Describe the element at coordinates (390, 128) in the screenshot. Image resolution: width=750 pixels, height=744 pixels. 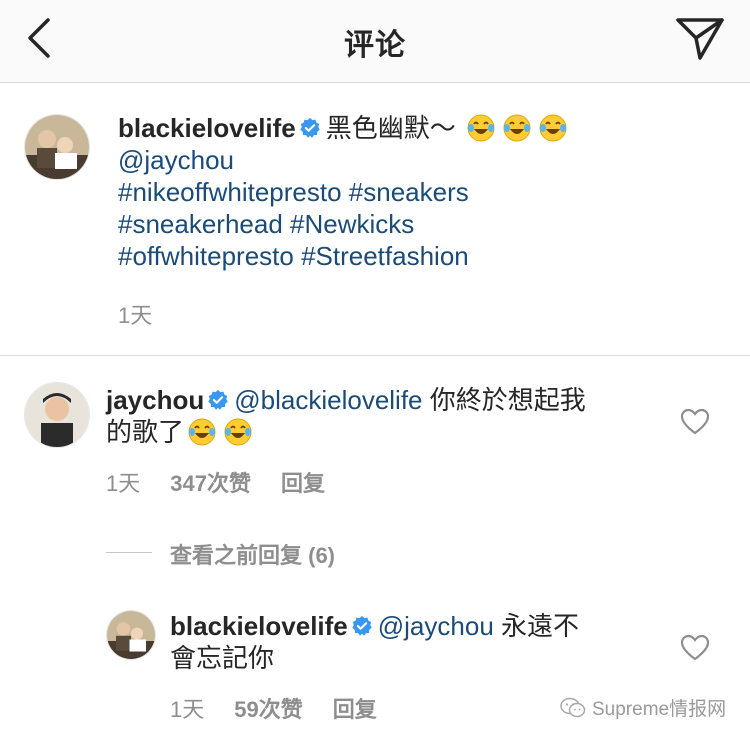
I see `caption-message: 黑色幽默～` at that location.